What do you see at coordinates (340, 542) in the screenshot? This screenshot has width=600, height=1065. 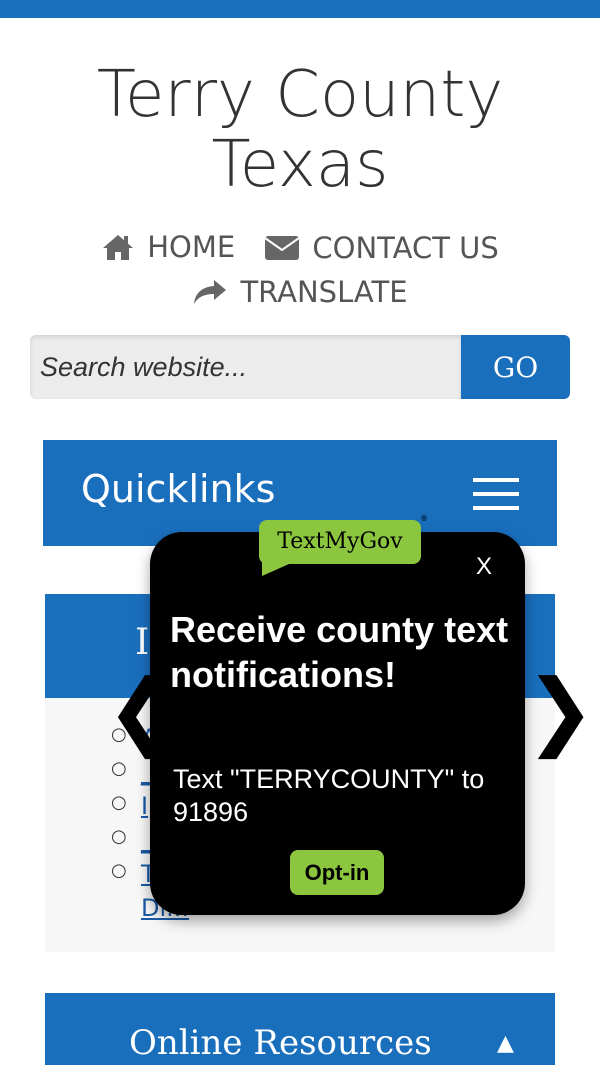 I see `textmygov-logo: TextMyGov` at bounding box center [340, 542].